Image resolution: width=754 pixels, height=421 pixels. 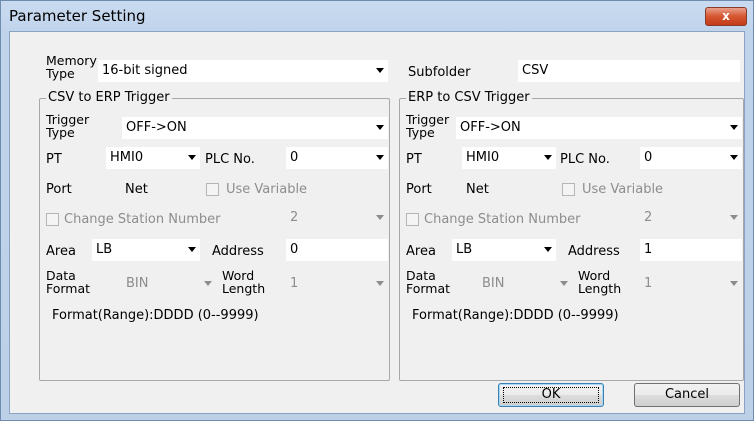 I want to click on erp-word-length-value: 1, so click(x=648, y=283).